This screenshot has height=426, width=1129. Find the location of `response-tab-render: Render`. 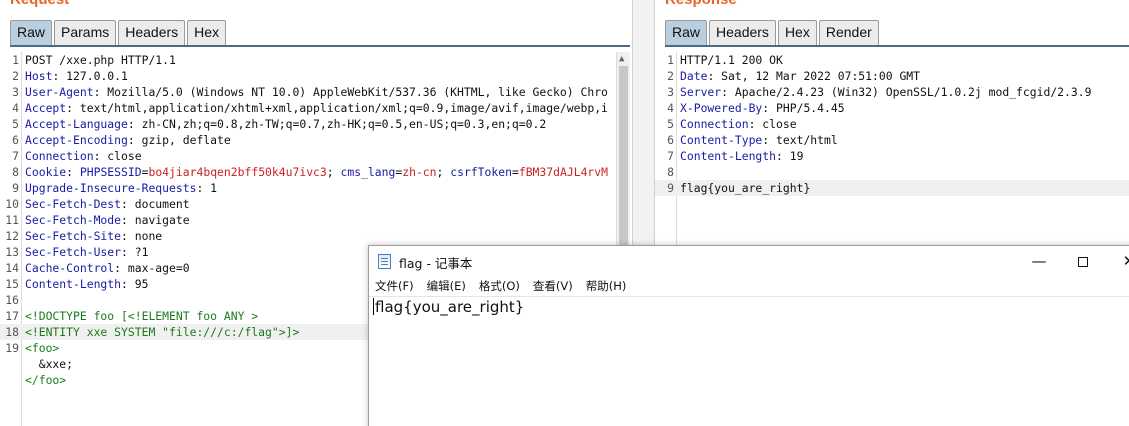

response-tab-render: Render is located at coordinates (848, 33).